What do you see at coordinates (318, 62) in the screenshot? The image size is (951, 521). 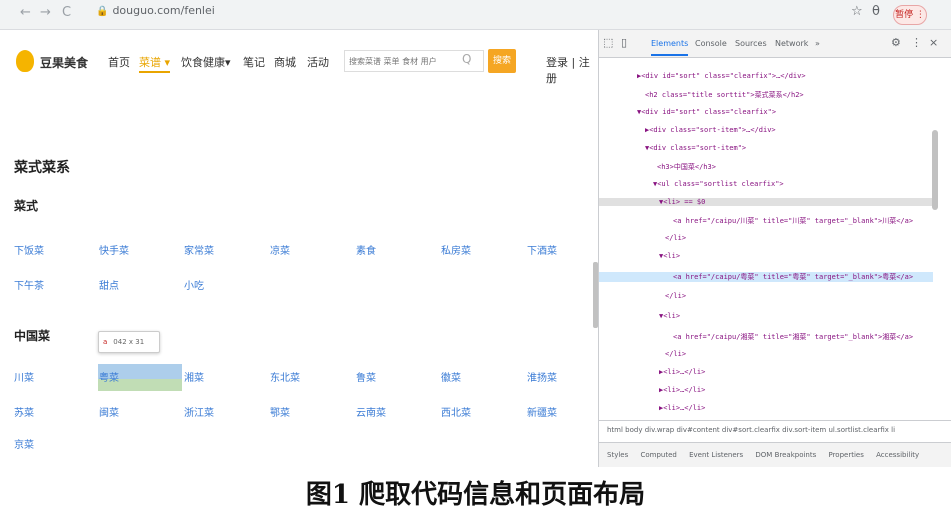 I see `nav-events: 活动` at bounding box center [318, 62].